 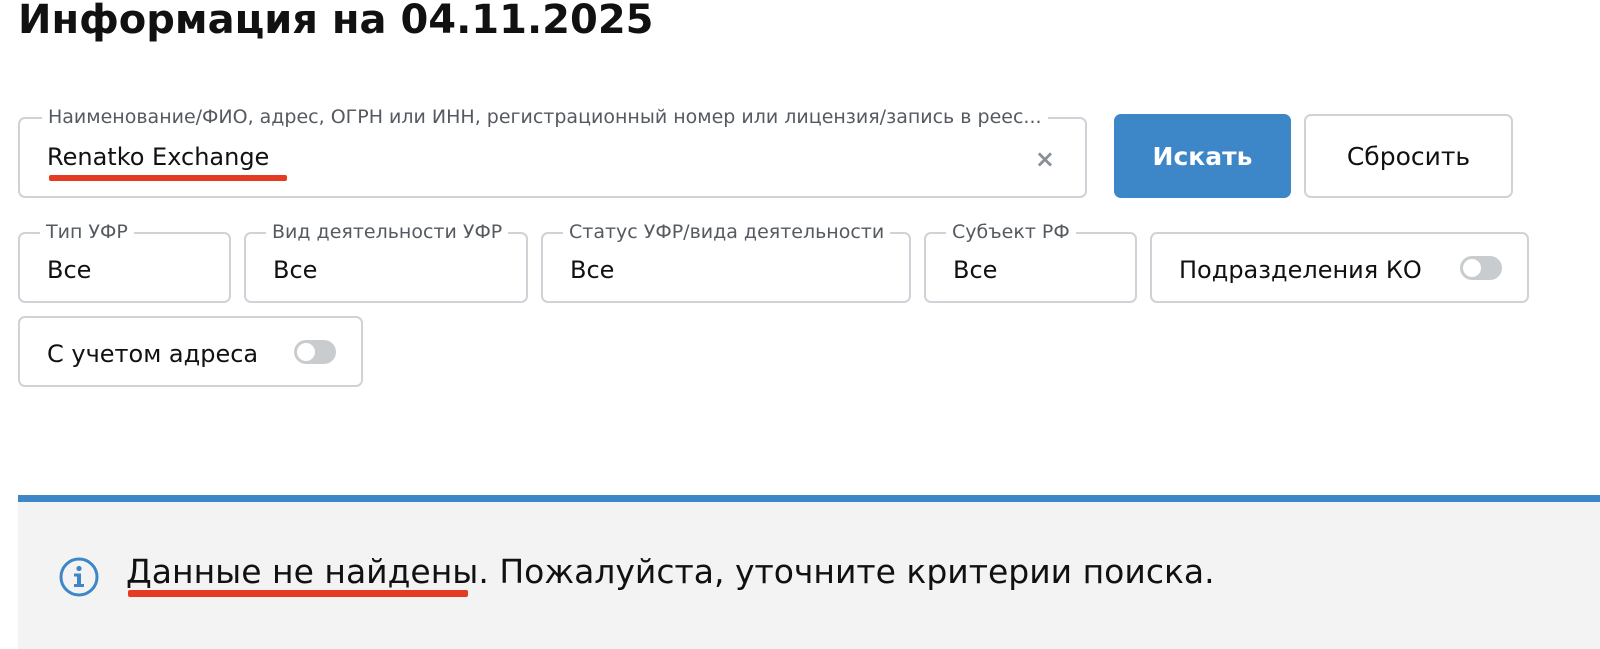 What do you see at coordinates (153, 354) in the screenshot?
I see `toggle-label: С учетом адреса` at bounding box center [153, 354].